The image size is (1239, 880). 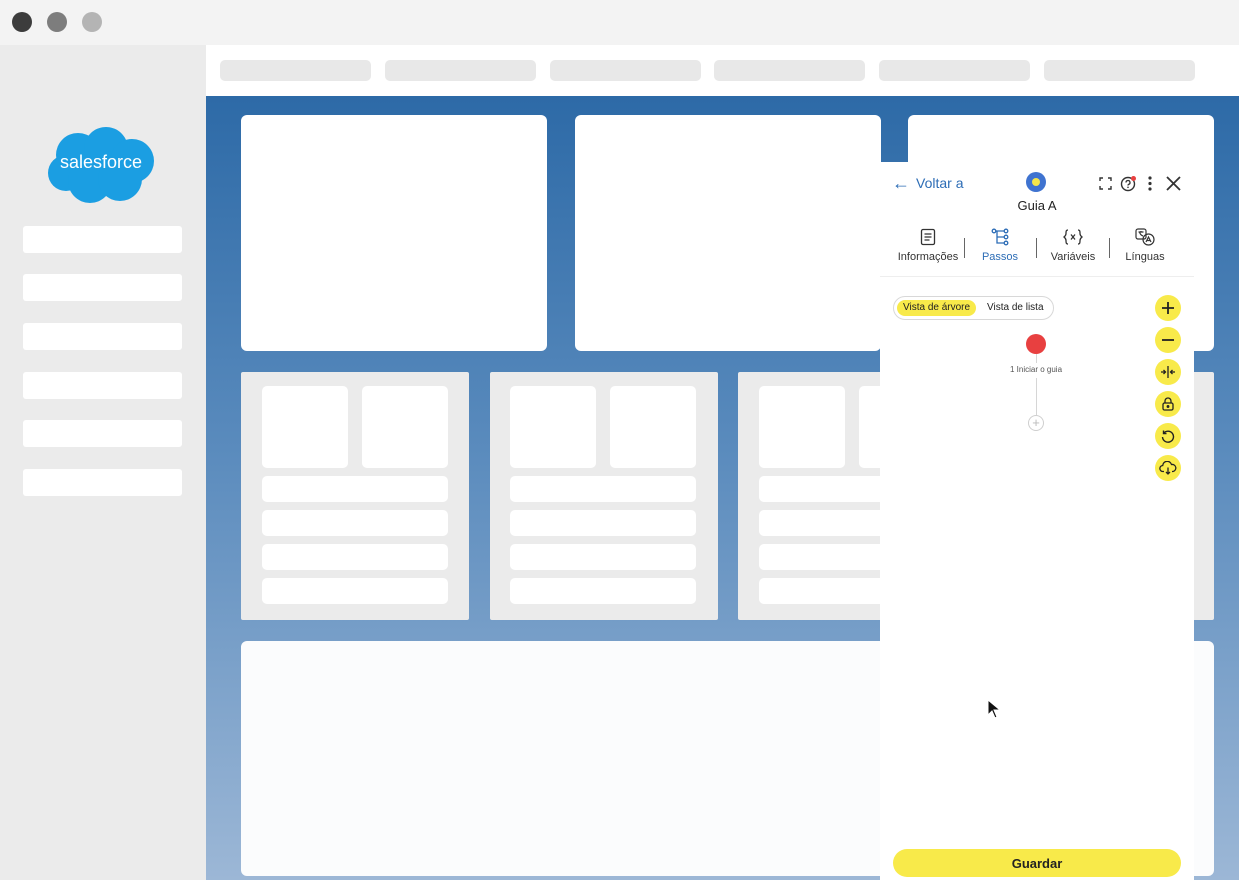 I want to click on logo-text: salesforce, so click(x=101, y=162).